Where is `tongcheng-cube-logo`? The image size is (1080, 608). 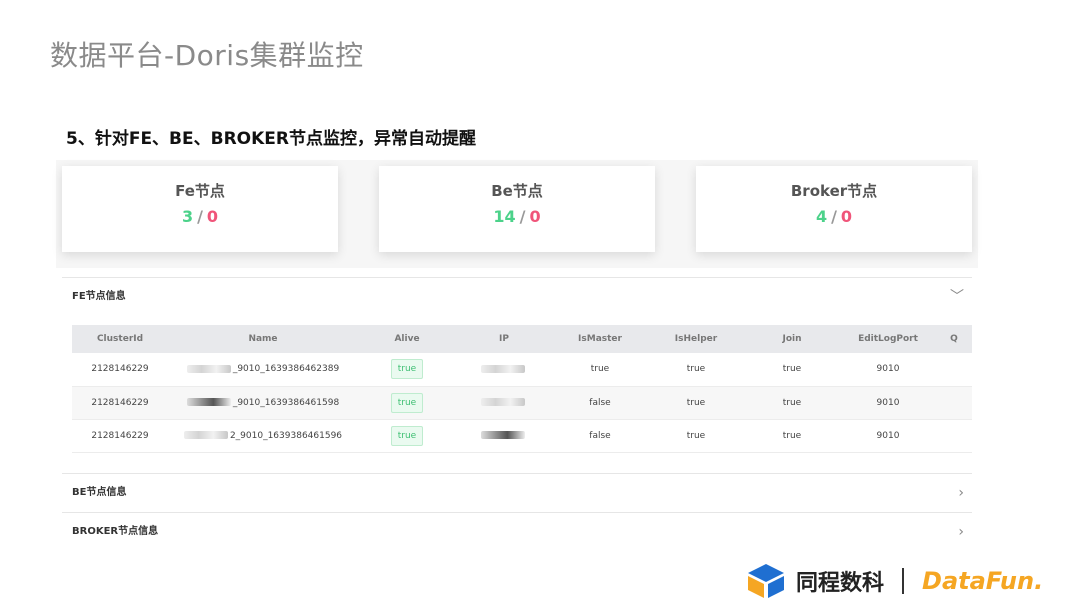
tongcheng-cube-logo is located at coordinates (766, 581).